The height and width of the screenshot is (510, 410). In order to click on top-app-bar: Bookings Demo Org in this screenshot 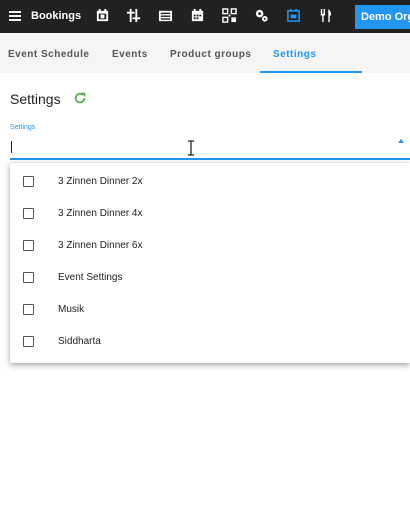, I will do `click(205, 16)`.